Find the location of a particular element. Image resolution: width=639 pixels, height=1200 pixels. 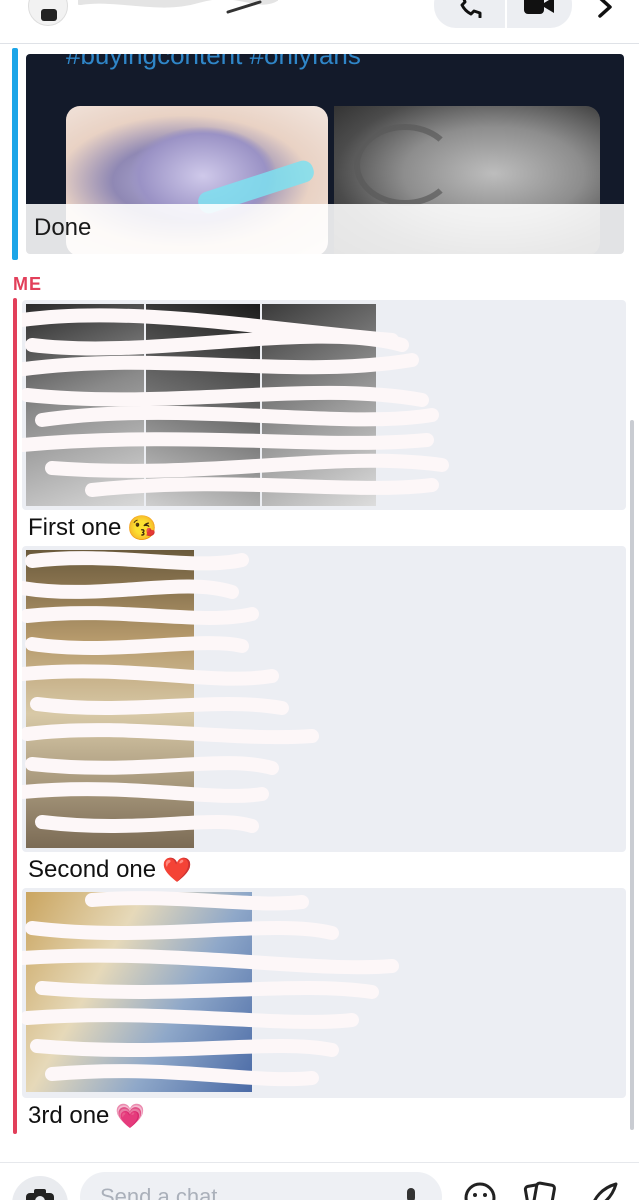

message-caption: First one 😘 is located at coordinates (92, 528).